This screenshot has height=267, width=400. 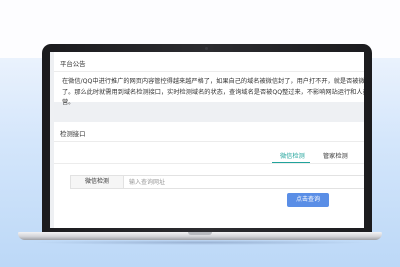 I want to click on notice-divider, so click(x=209, y=71).